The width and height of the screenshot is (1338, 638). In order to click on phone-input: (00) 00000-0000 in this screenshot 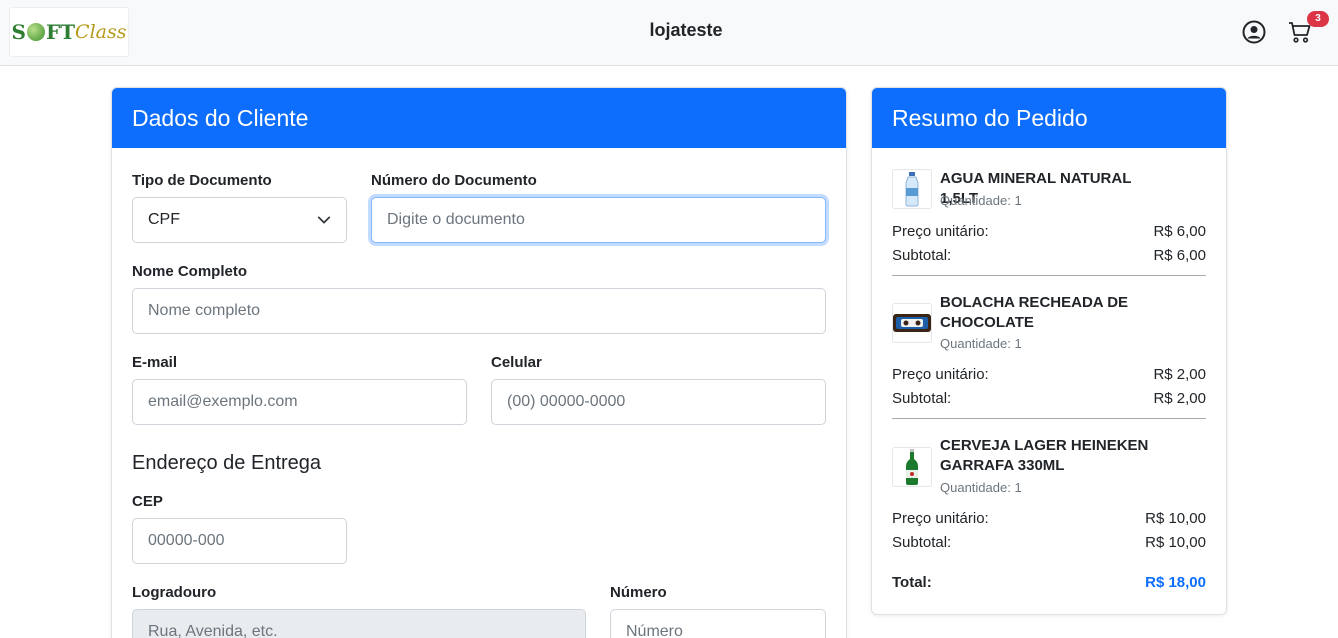, I will do `click(658, 402)`.